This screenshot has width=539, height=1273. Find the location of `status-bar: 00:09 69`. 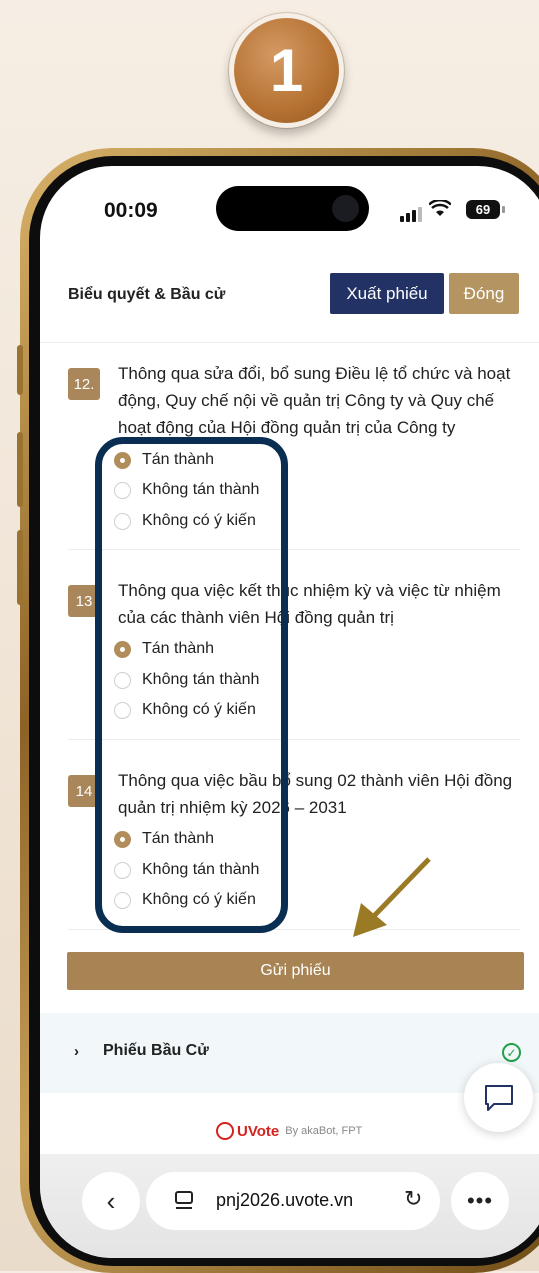

status-bar: 00:09 69 is located at coordinates (289, 207).